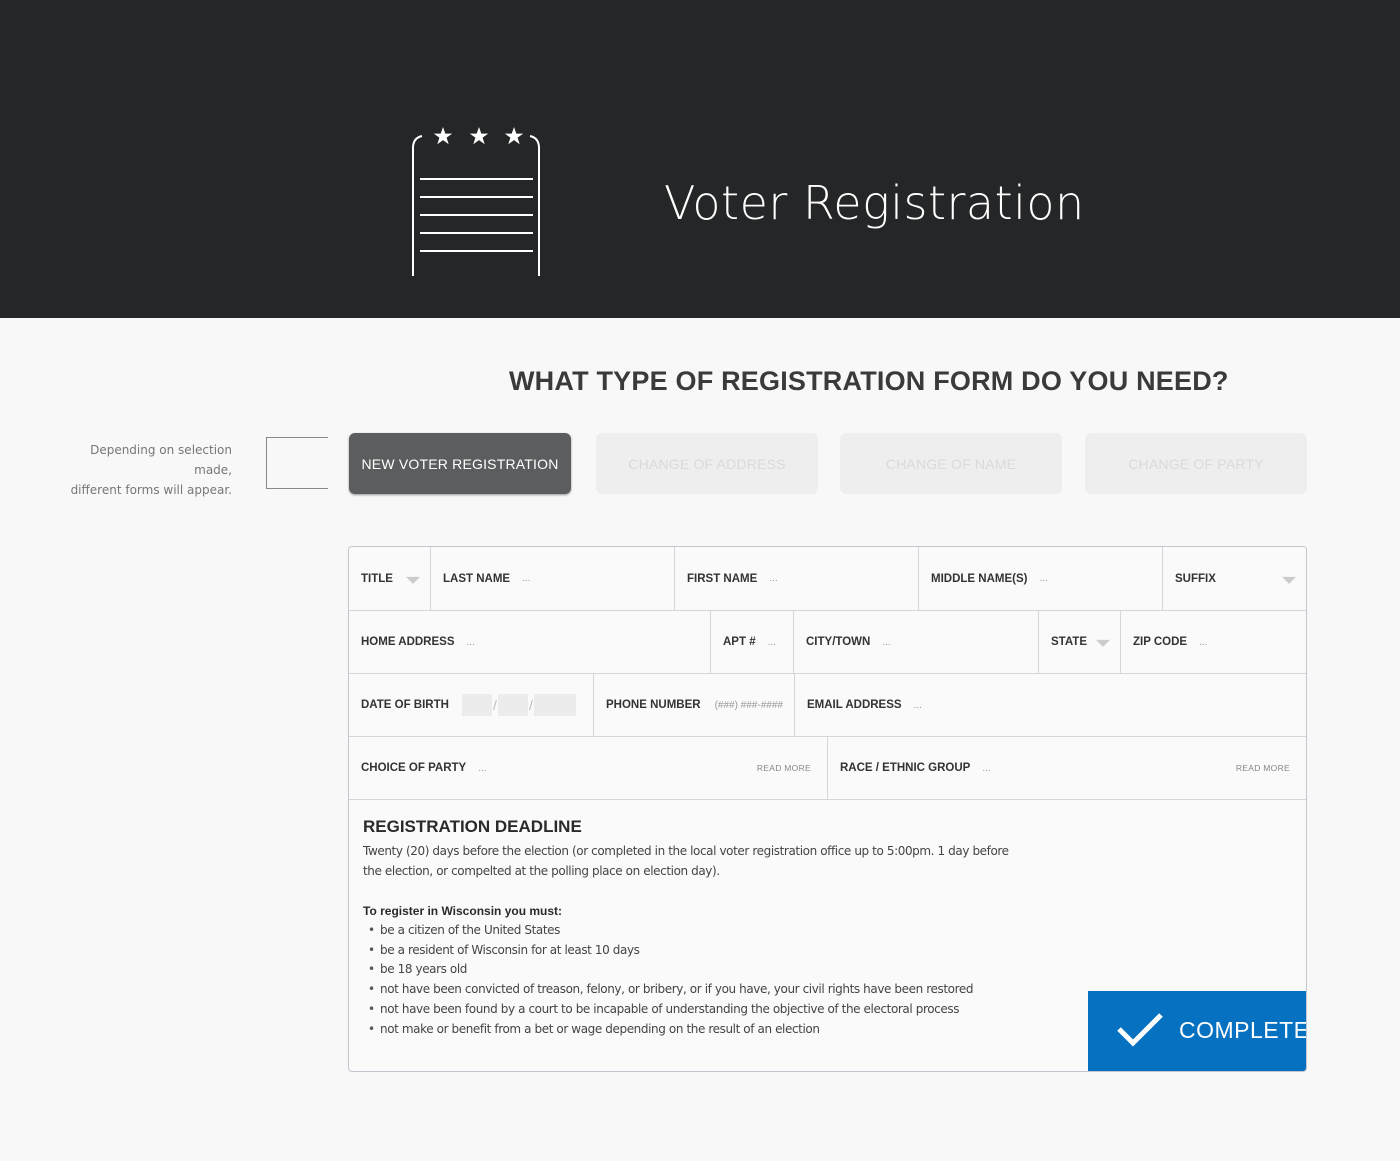 This screenshot has height=1161, width=1400. What do you see at coordinates (588, 768) in the screenshot?
I see `party-field: CHOICE OF PARTY ... READ MORE` at bounding box center [588, 768].